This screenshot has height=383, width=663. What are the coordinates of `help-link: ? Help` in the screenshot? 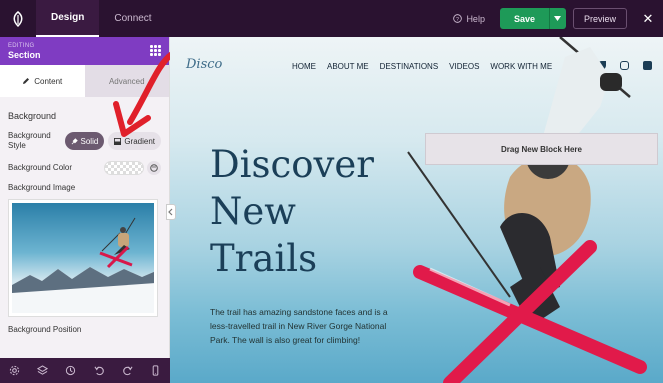 It's located at (469, 19).